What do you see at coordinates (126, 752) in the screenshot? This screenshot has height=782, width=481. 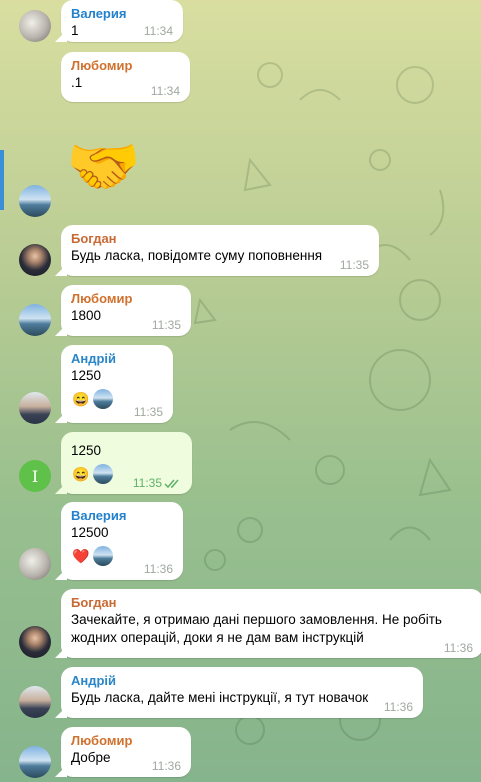 I see `message-bubble: Любомир Добре 11:36` at bounding box center [126, 752].